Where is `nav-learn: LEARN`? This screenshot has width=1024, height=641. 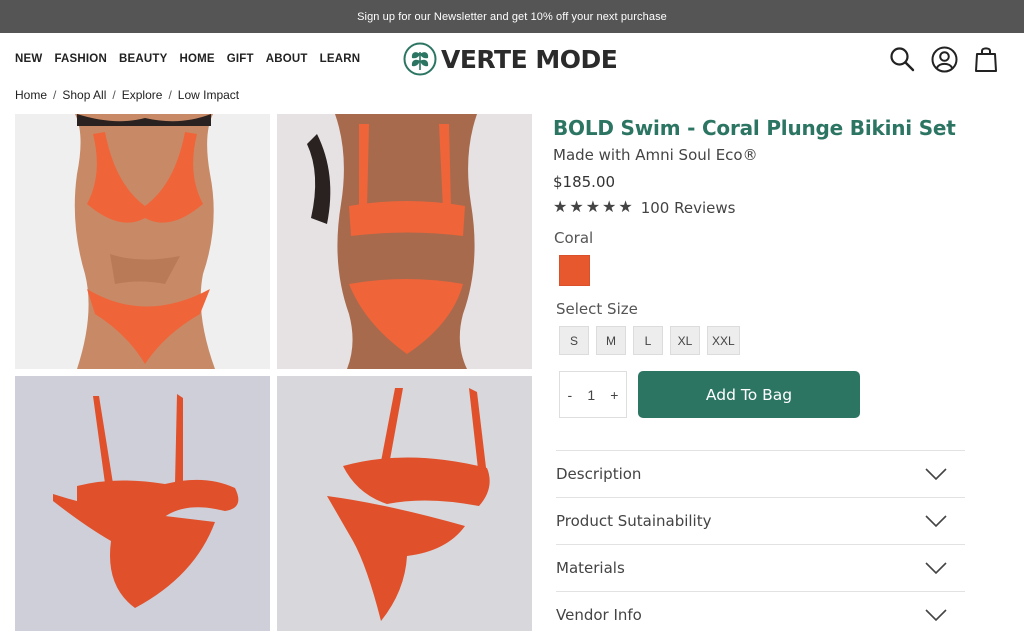 nav-learn: LEARN is located at coordinates (340, 59).